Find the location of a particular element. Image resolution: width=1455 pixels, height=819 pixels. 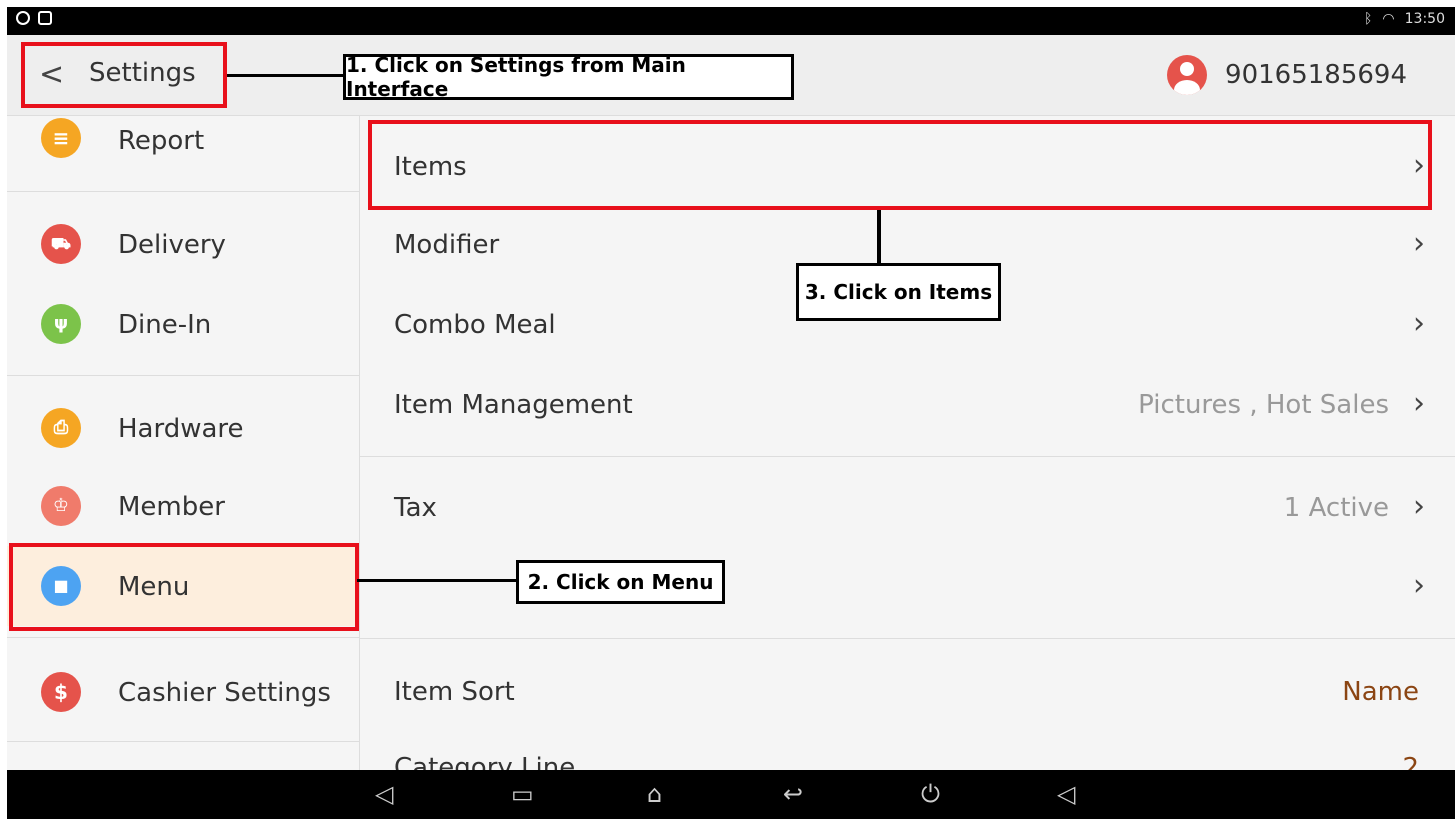

status-bar: ᛒ ◠ 13:50 is located at coordinates (731, 21).